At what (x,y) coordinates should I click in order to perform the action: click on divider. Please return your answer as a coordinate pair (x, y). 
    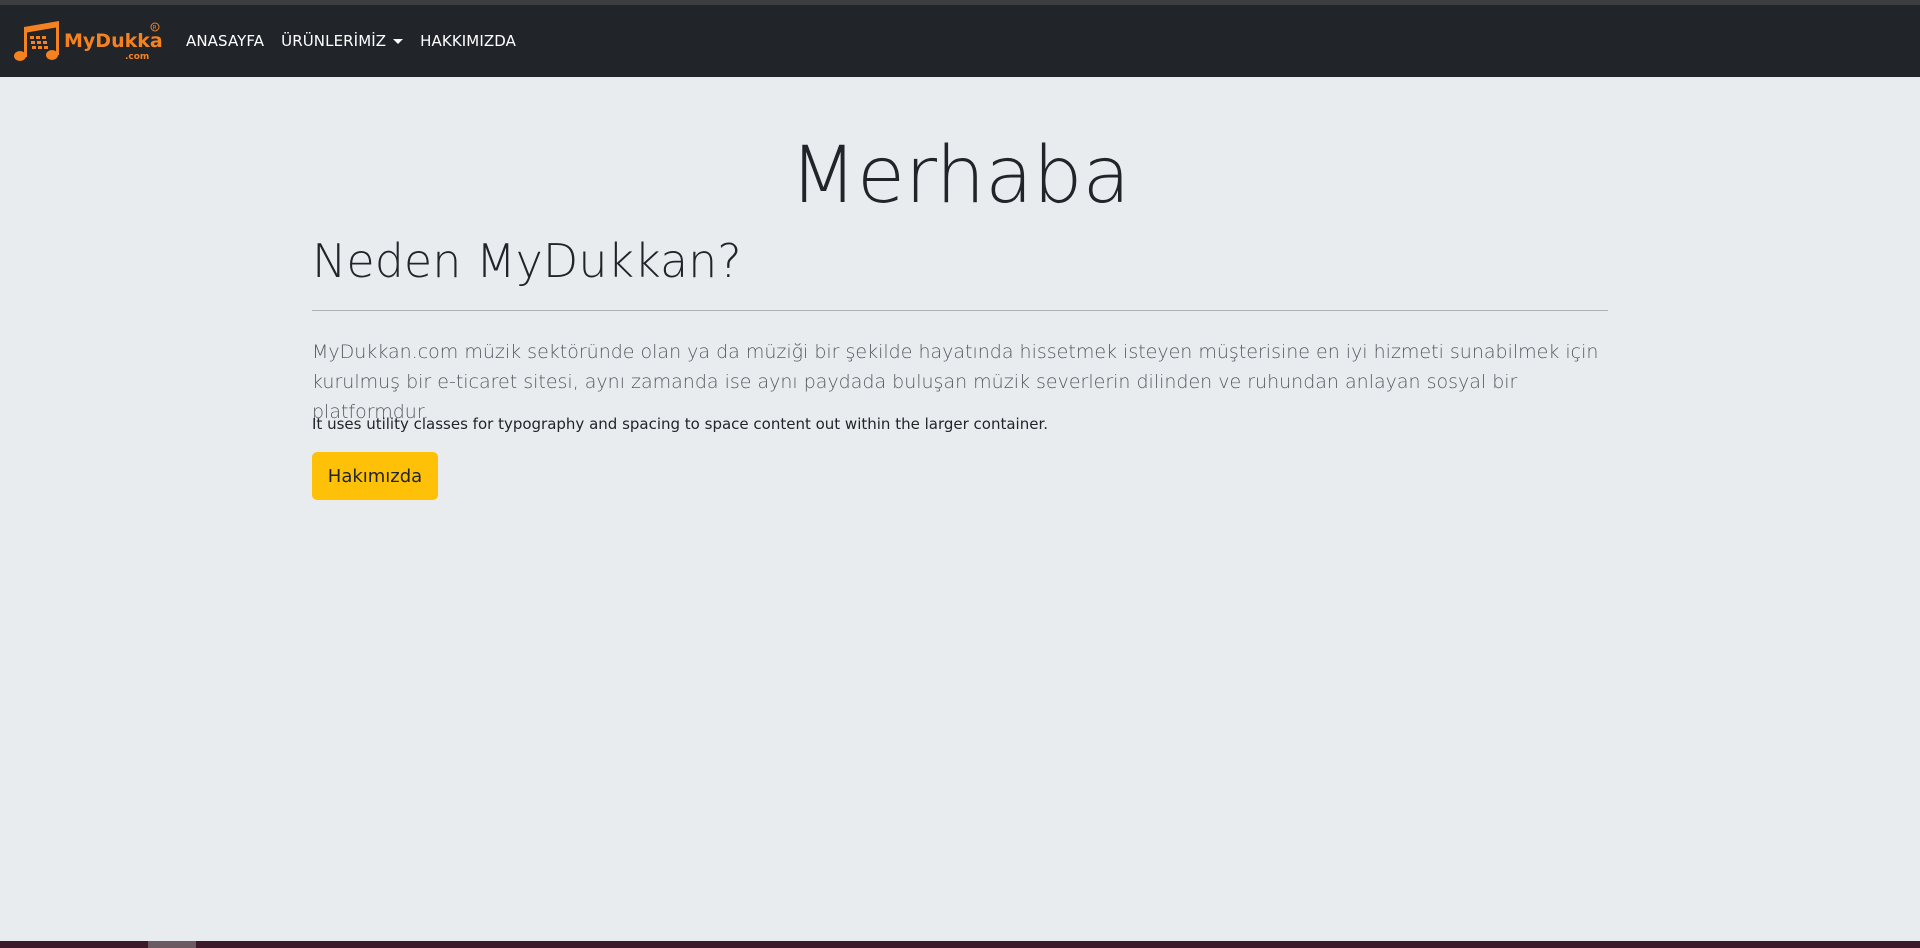
    Looking at the image, I should click on (960, 310).